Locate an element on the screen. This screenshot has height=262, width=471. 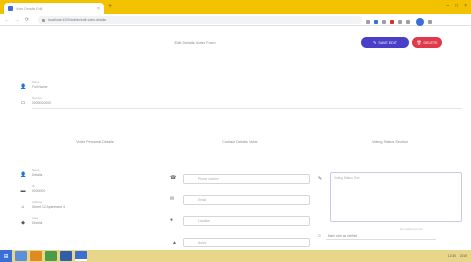
window-controls: – □ × is located at coordinates (456, 6).